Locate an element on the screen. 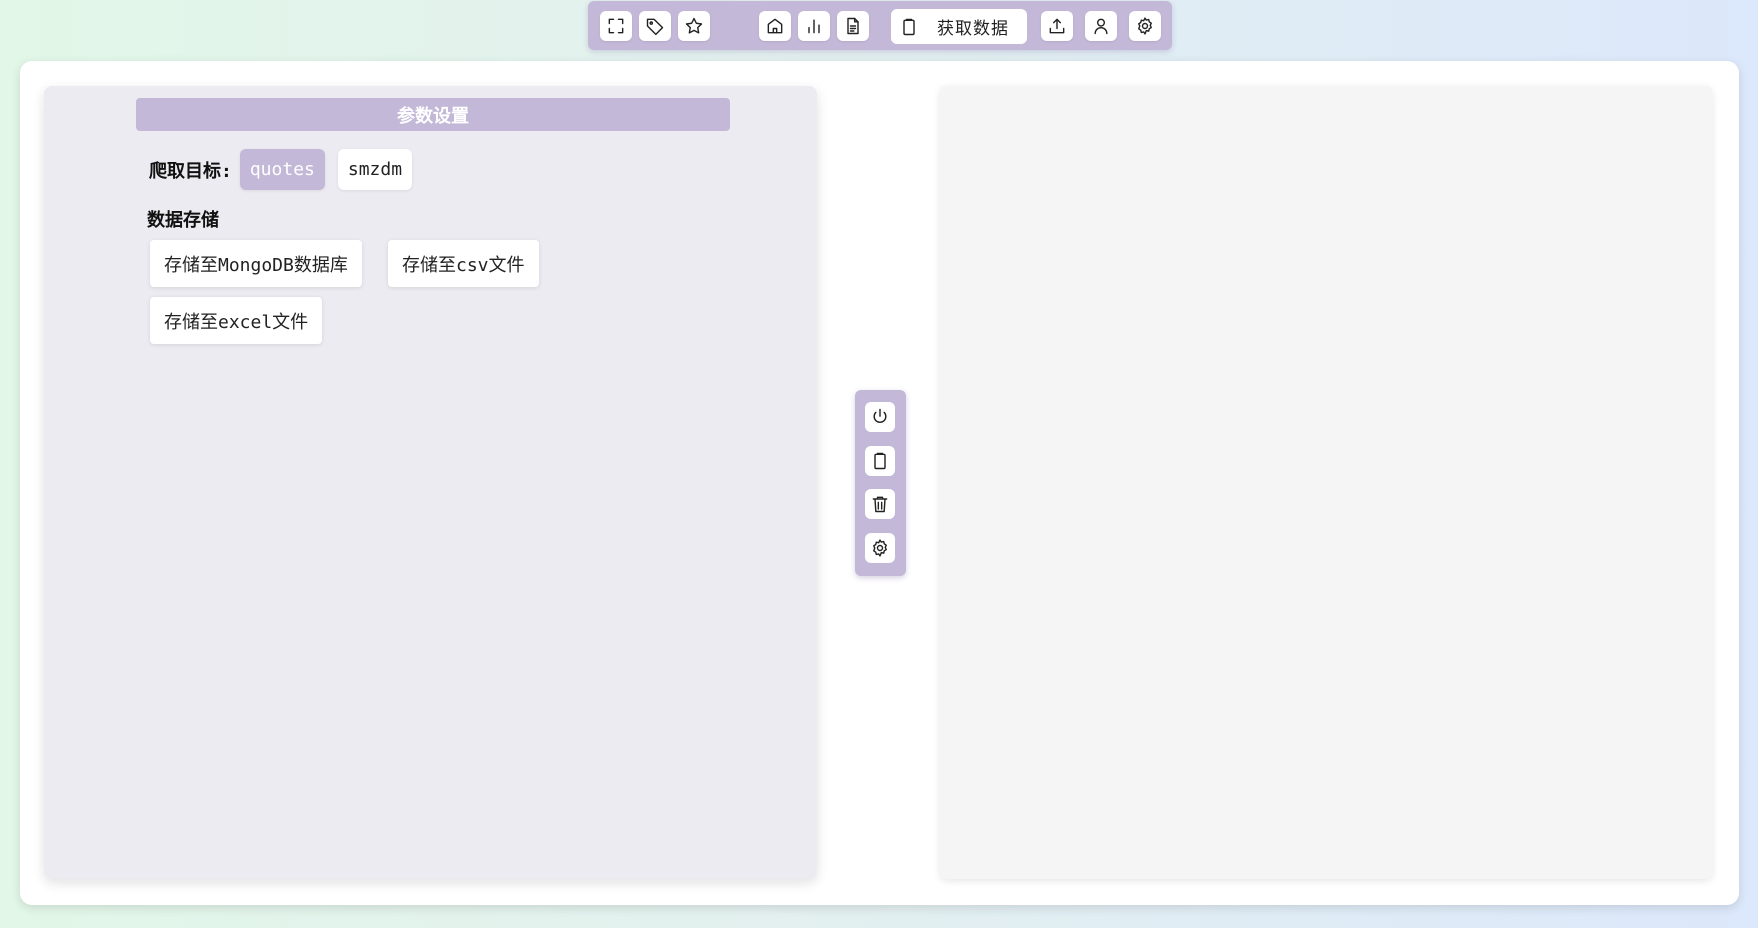 The width and height of the screenshot is (1758, 928). home-button is located at coordinates (775, 26).